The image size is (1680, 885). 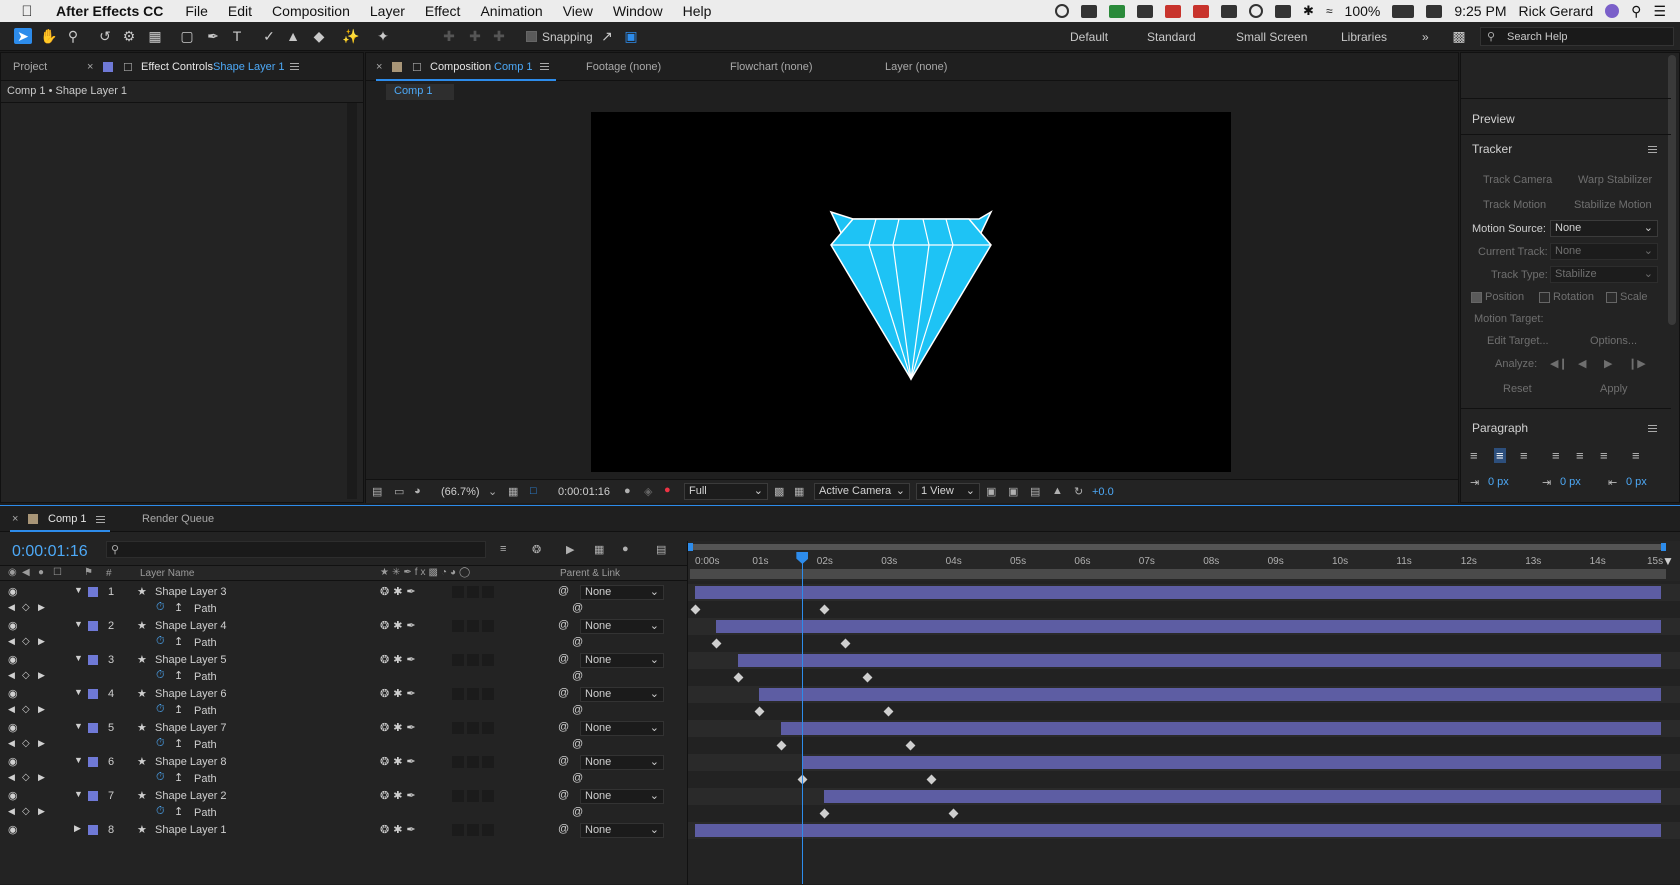 I want to click on display-icon, so click(x=1229, y=11).